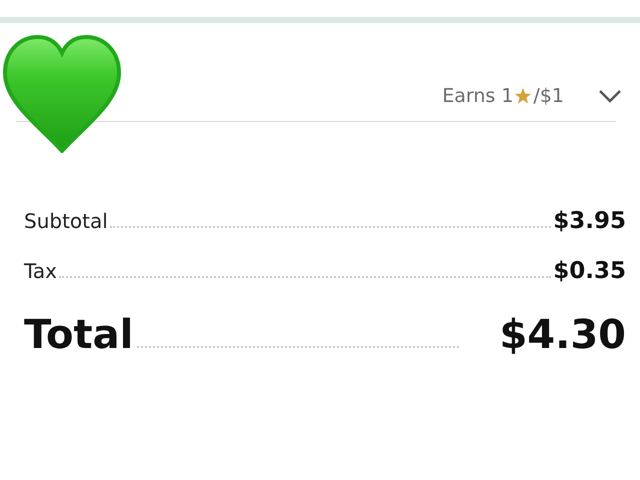 The width and height of the screenshot is (640, 480). I want to click on line-amount: $3.95, so click(589, 221).